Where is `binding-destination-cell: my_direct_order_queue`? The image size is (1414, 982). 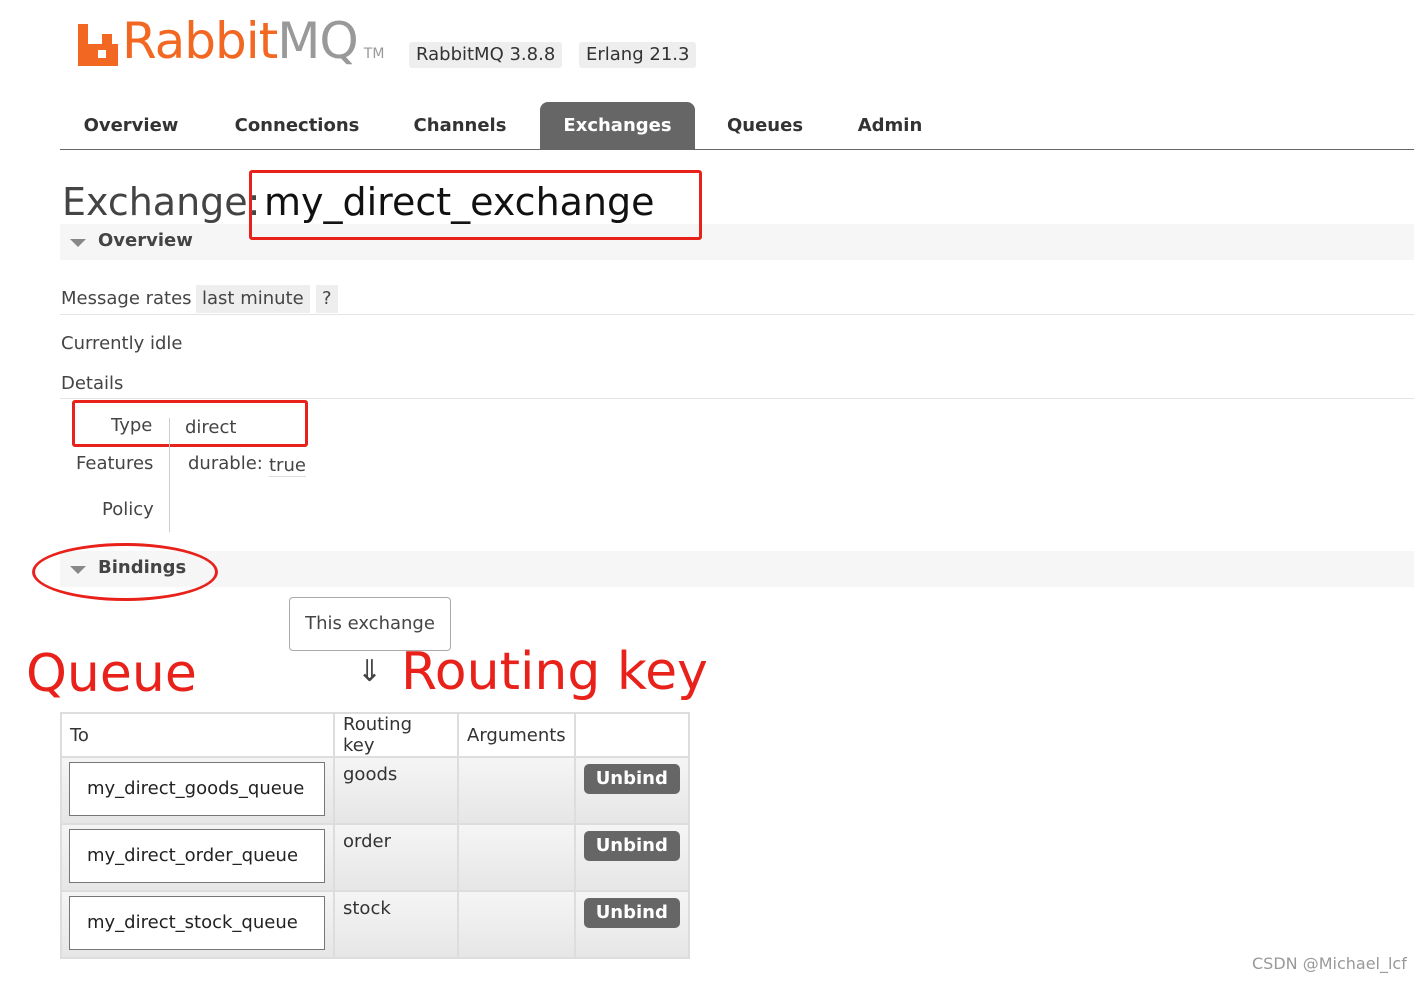
binding-destination-cell: my_direct_order_queue is located at coordinates (197, 857).